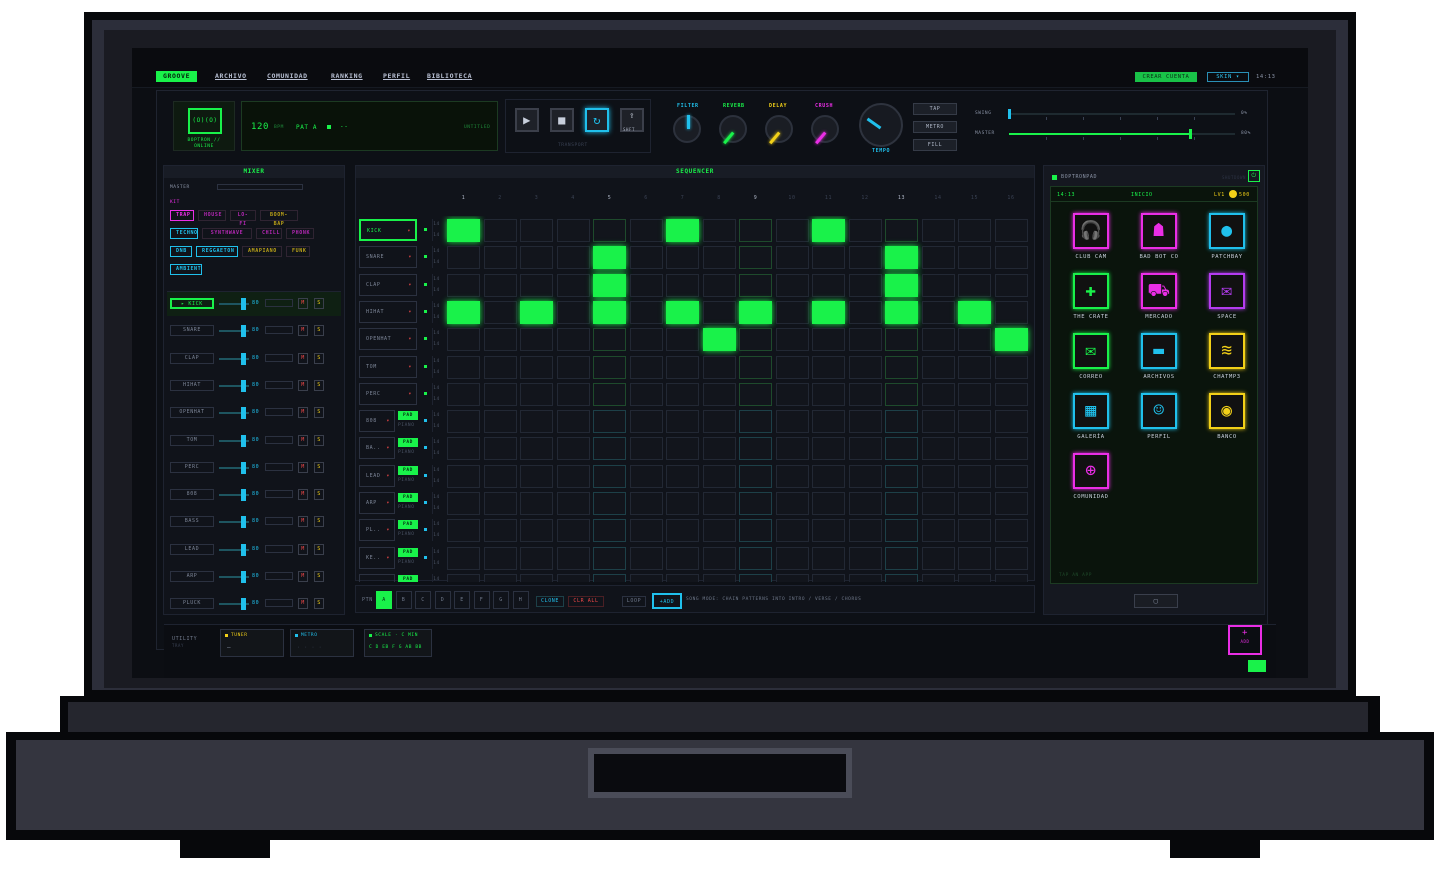 The width and height of the screenshot is (1440, 876). I want to click on skin-dropdown: SKIN ▾, so click(1228, 77).